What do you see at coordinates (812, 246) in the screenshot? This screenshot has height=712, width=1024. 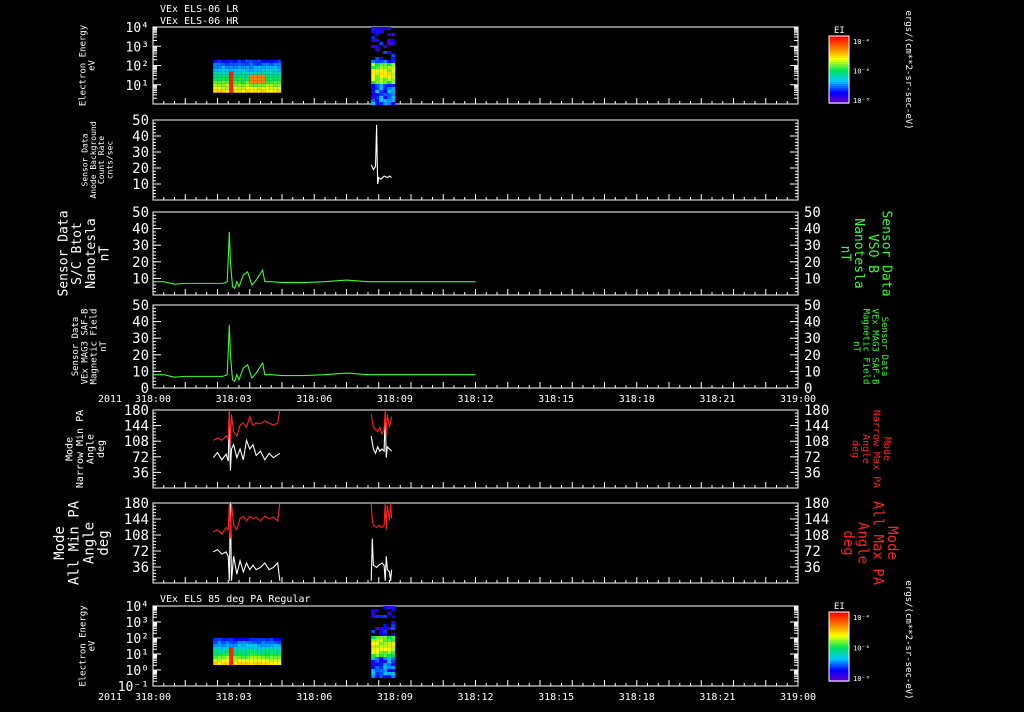 I see `y-tick-label-right: 30` at bounding box center [812, 246].